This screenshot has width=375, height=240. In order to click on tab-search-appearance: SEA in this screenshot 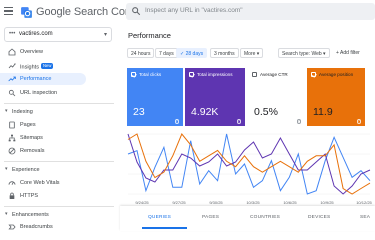, I will do `click(365, 217)`.